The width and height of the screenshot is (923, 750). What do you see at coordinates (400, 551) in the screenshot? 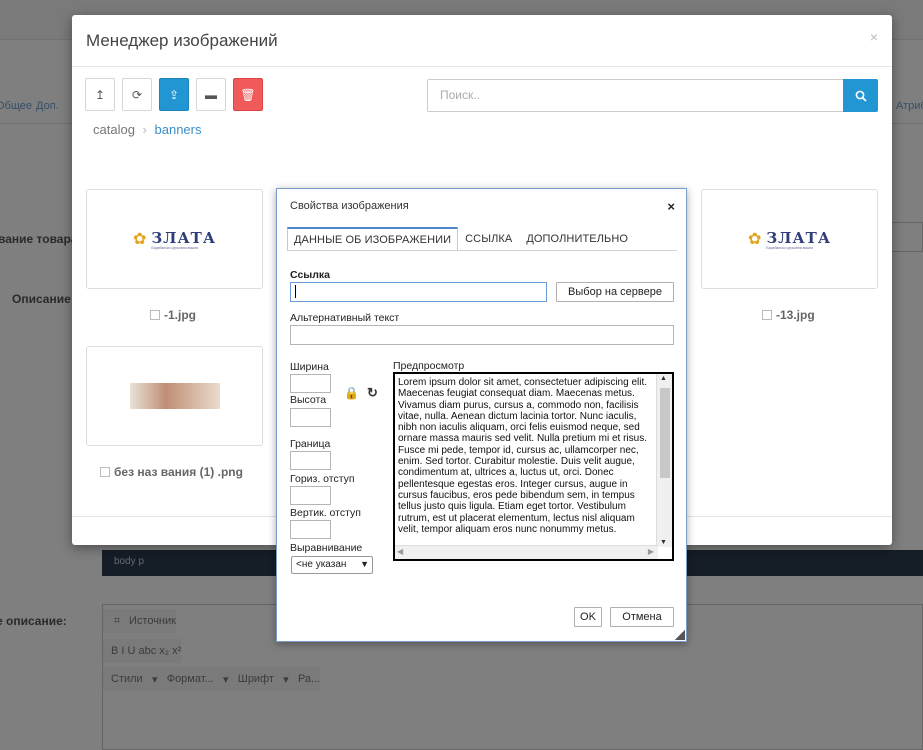
I see `scroll-left-icon: ◀` at bounding box center [400, 551].